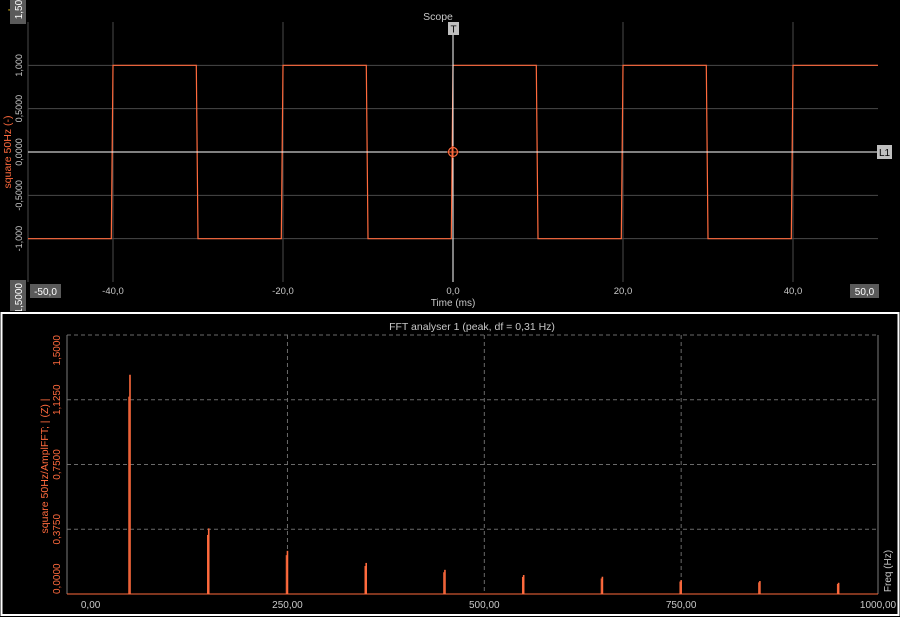 This screenshot has height=617, width=900. What do you see at coordinates (453, 30) in the screenshot?
I see `scope-cursor-t-label: T` at bounding box center [453, 30].